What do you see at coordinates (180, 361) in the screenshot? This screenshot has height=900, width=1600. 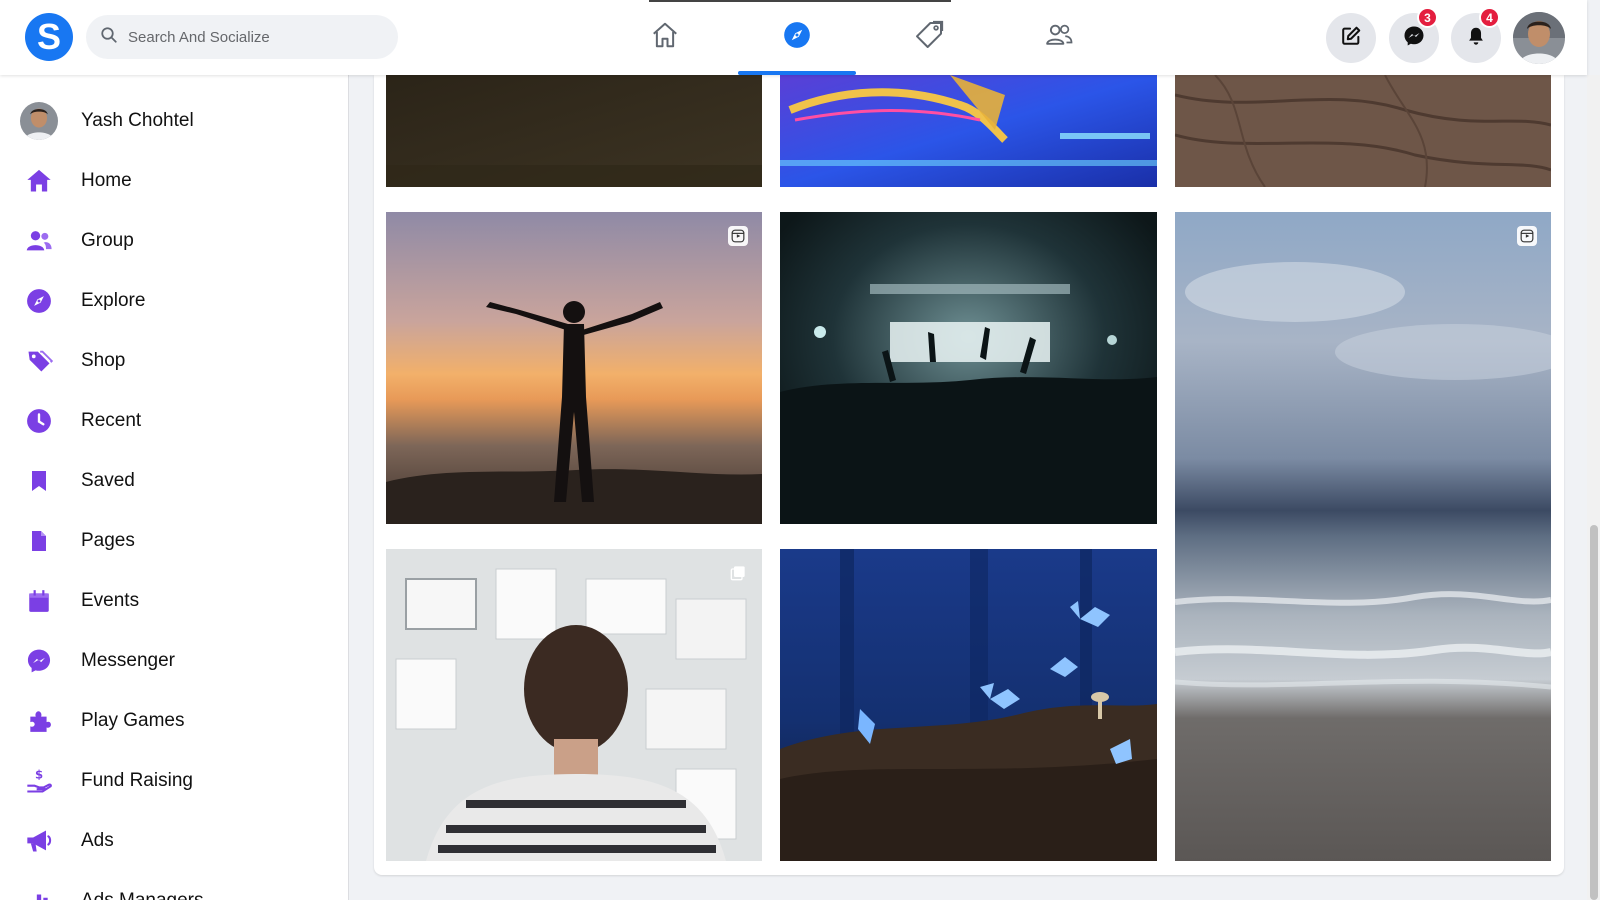 I see `sidebar-item-shop: Shop` at bounding box center [180, 361].